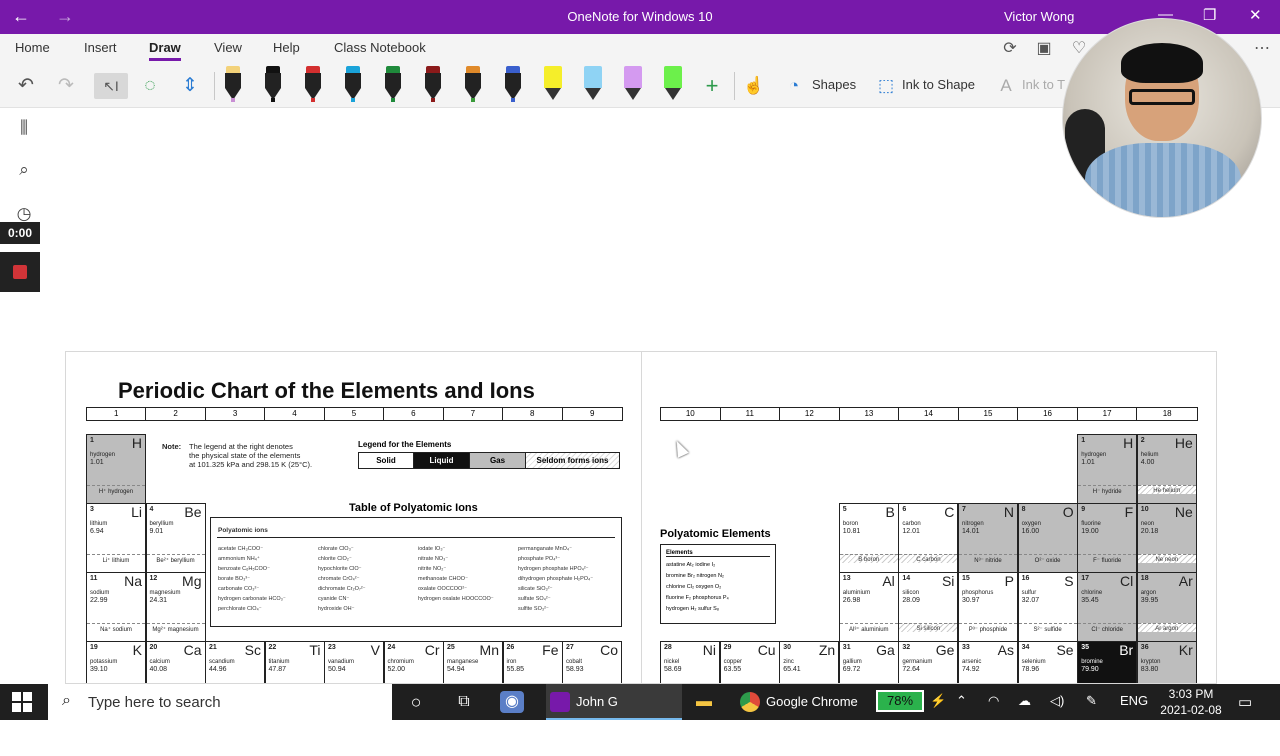 The height and width of the screenshot is (756, 1280). What do you see at coordinates (111, 86) in the screenshot?
I see `type-select-icon: ↖I` at bounding box center [111, 86].